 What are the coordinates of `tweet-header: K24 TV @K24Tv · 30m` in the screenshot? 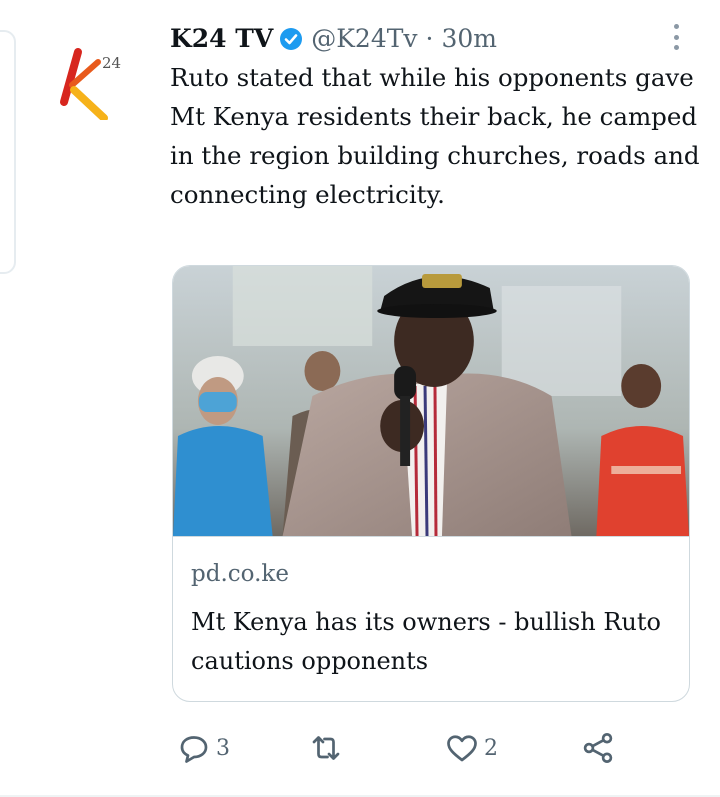 It's located at (333, 39).